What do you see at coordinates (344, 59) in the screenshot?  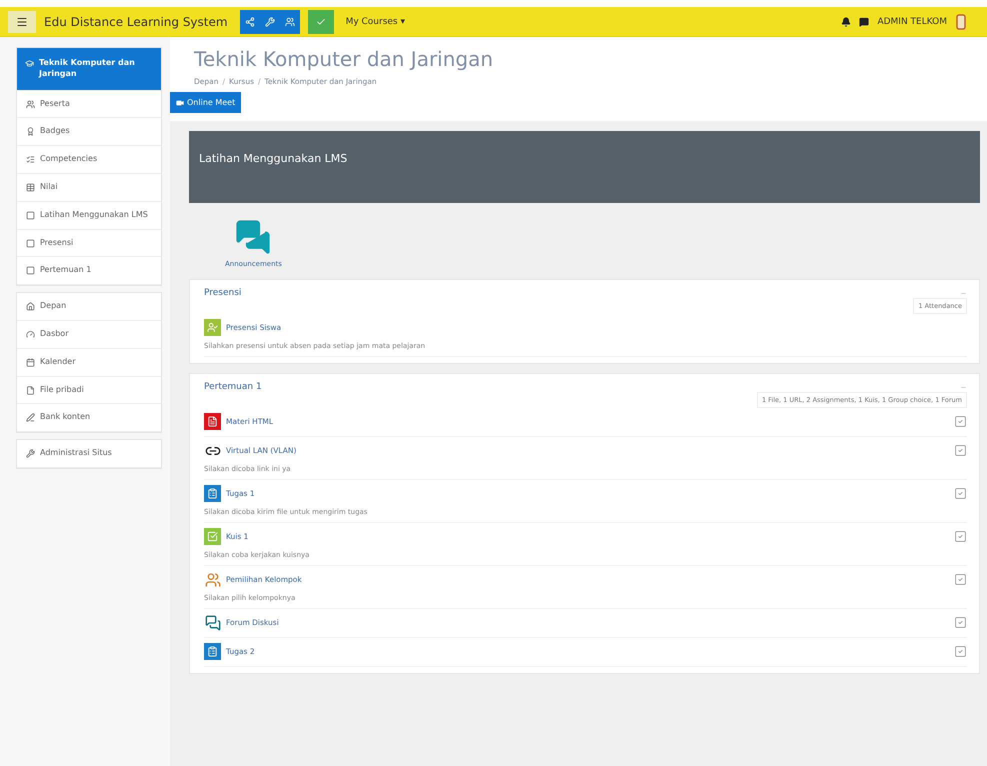 I see `page-title: Teknik Komputer dan Jaringan` at bounding box center [344, 59].